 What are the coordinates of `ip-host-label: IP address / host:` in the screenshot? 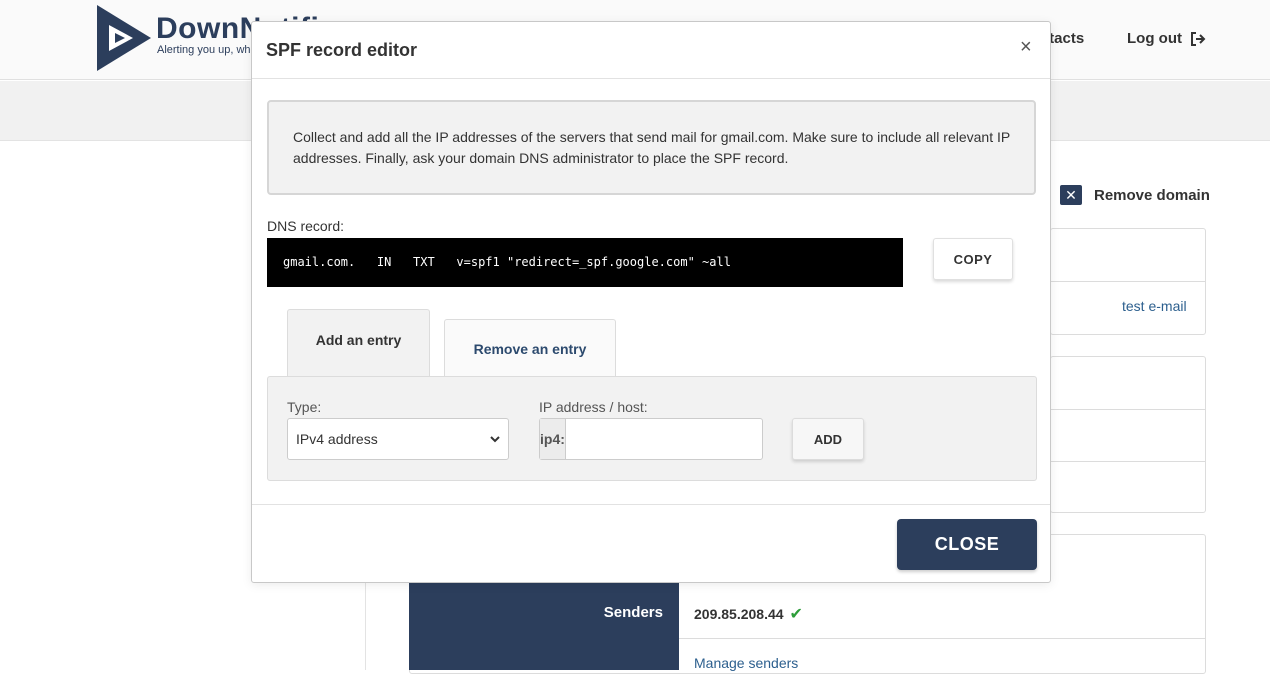 It's located at (593, 407).